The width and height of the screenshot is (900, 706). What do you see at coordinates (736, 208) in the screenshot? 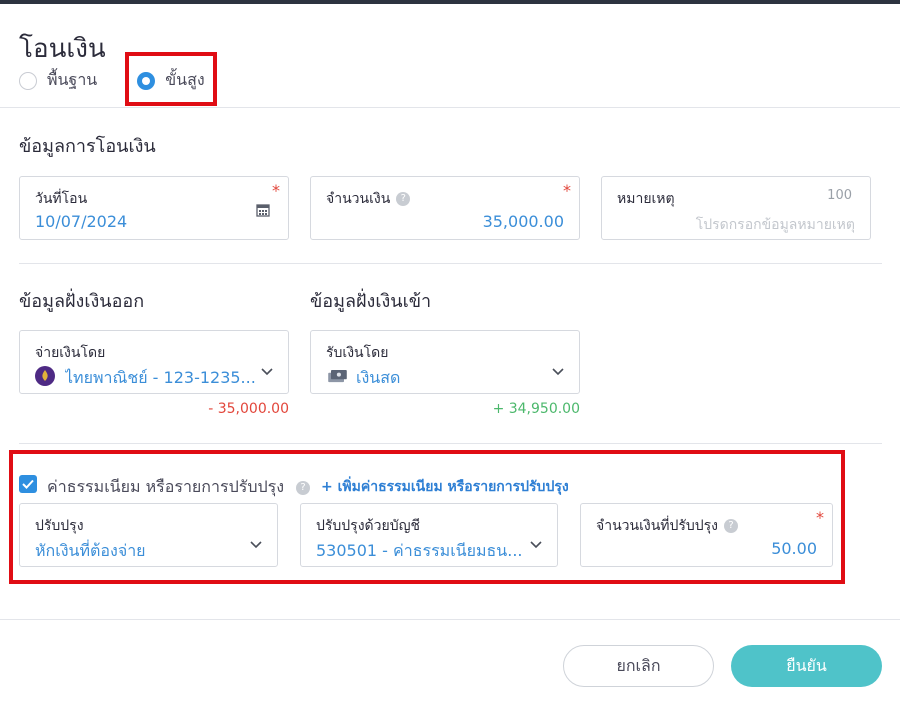
I see `note-field: หมายเหตุ 100 โปรดกรอกข้อมูลหมายเหตุ` at bounding box center [736, 208].